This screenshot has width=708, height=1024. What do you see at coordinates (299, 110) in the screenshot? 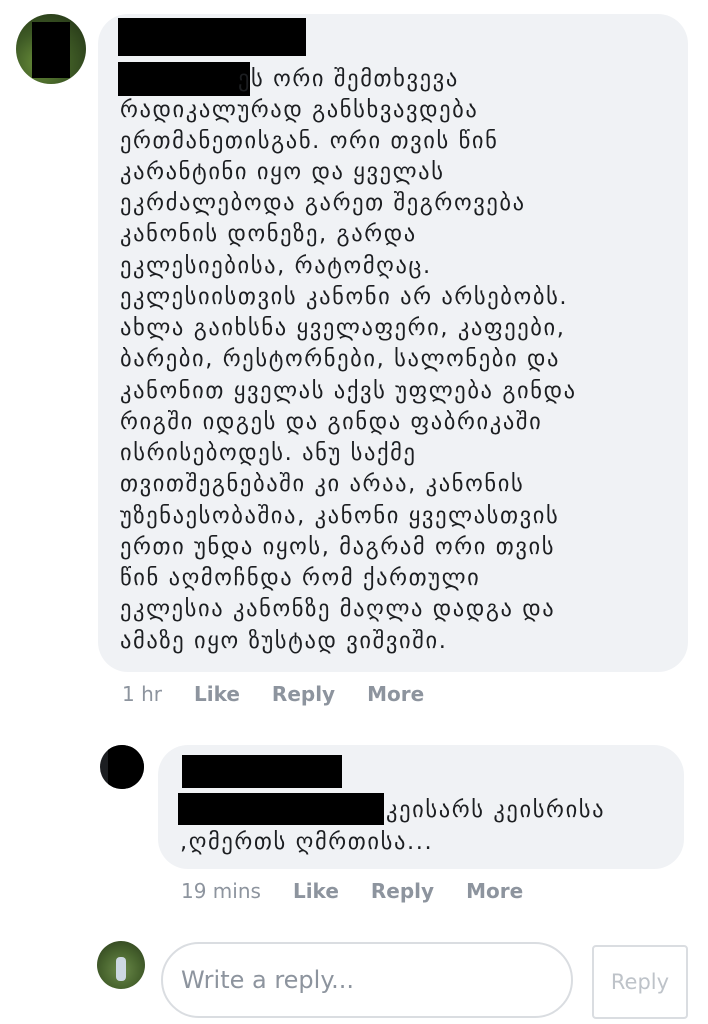
I see `comment-line: რადიკალურად განსხვავდება` at bounding box center [299, 110].